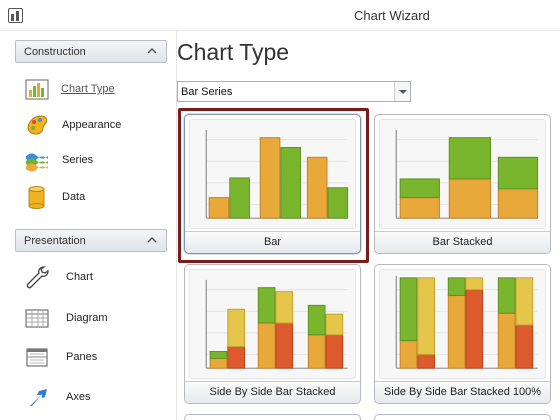 This screenshot has height=420, width=560. I want to click on chart-type-label: Bar Stacked, so click(462, 242).